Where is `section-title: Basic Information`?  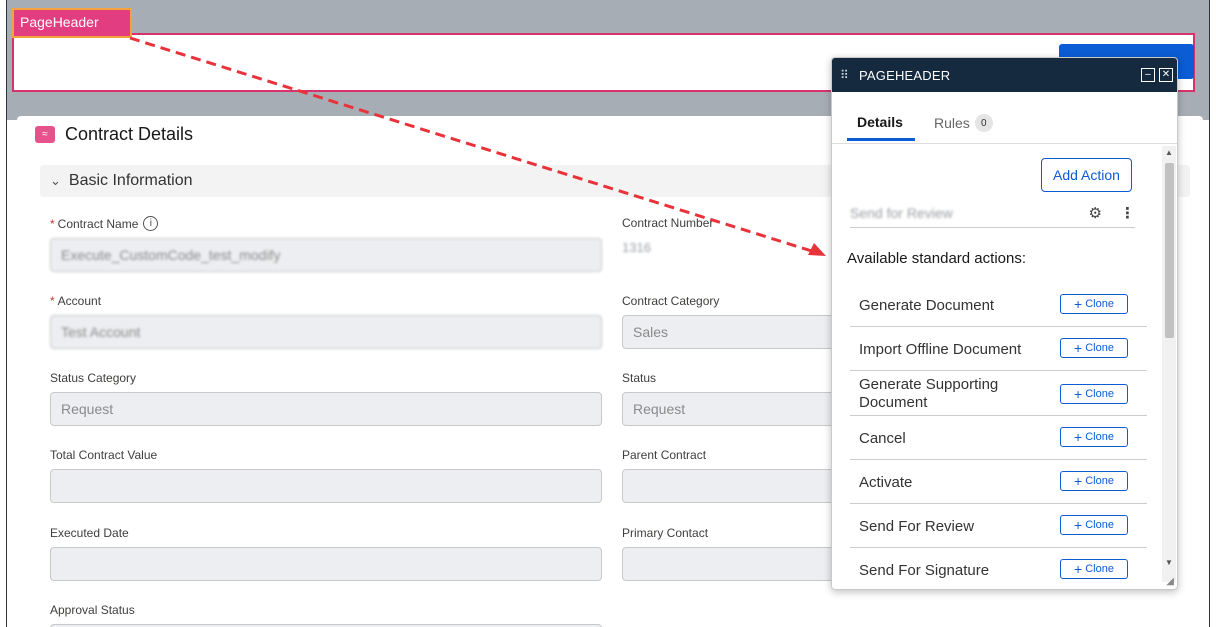
section-title: Basic Information is located at coordinates (130, 180).